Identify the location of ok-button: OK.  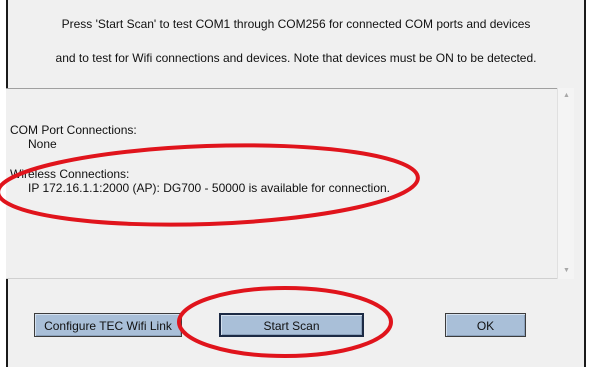
(485, 325).